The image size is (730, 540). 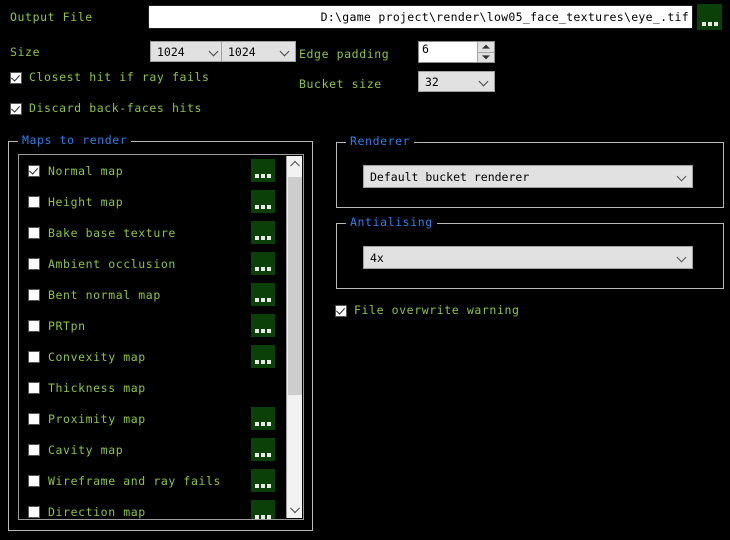 I want to click on renderer-select: Default bucket renderer, so click(x=528, y=176).